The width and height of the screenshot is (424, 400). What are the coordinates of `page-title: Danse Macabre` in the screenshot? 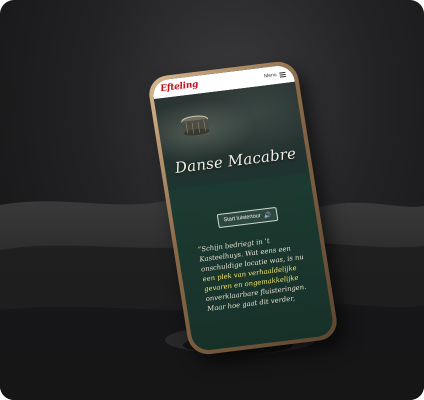 It's located at (235, 160).